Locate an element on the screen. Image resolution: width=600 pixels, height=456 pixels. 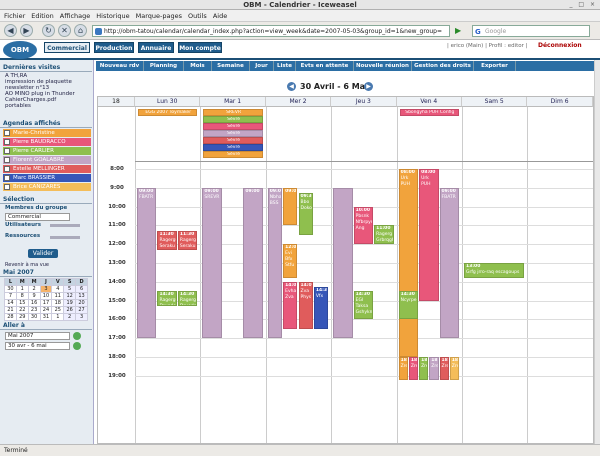
allday-event: Sbongyha PUH Config is located at coordinates (429, 112).